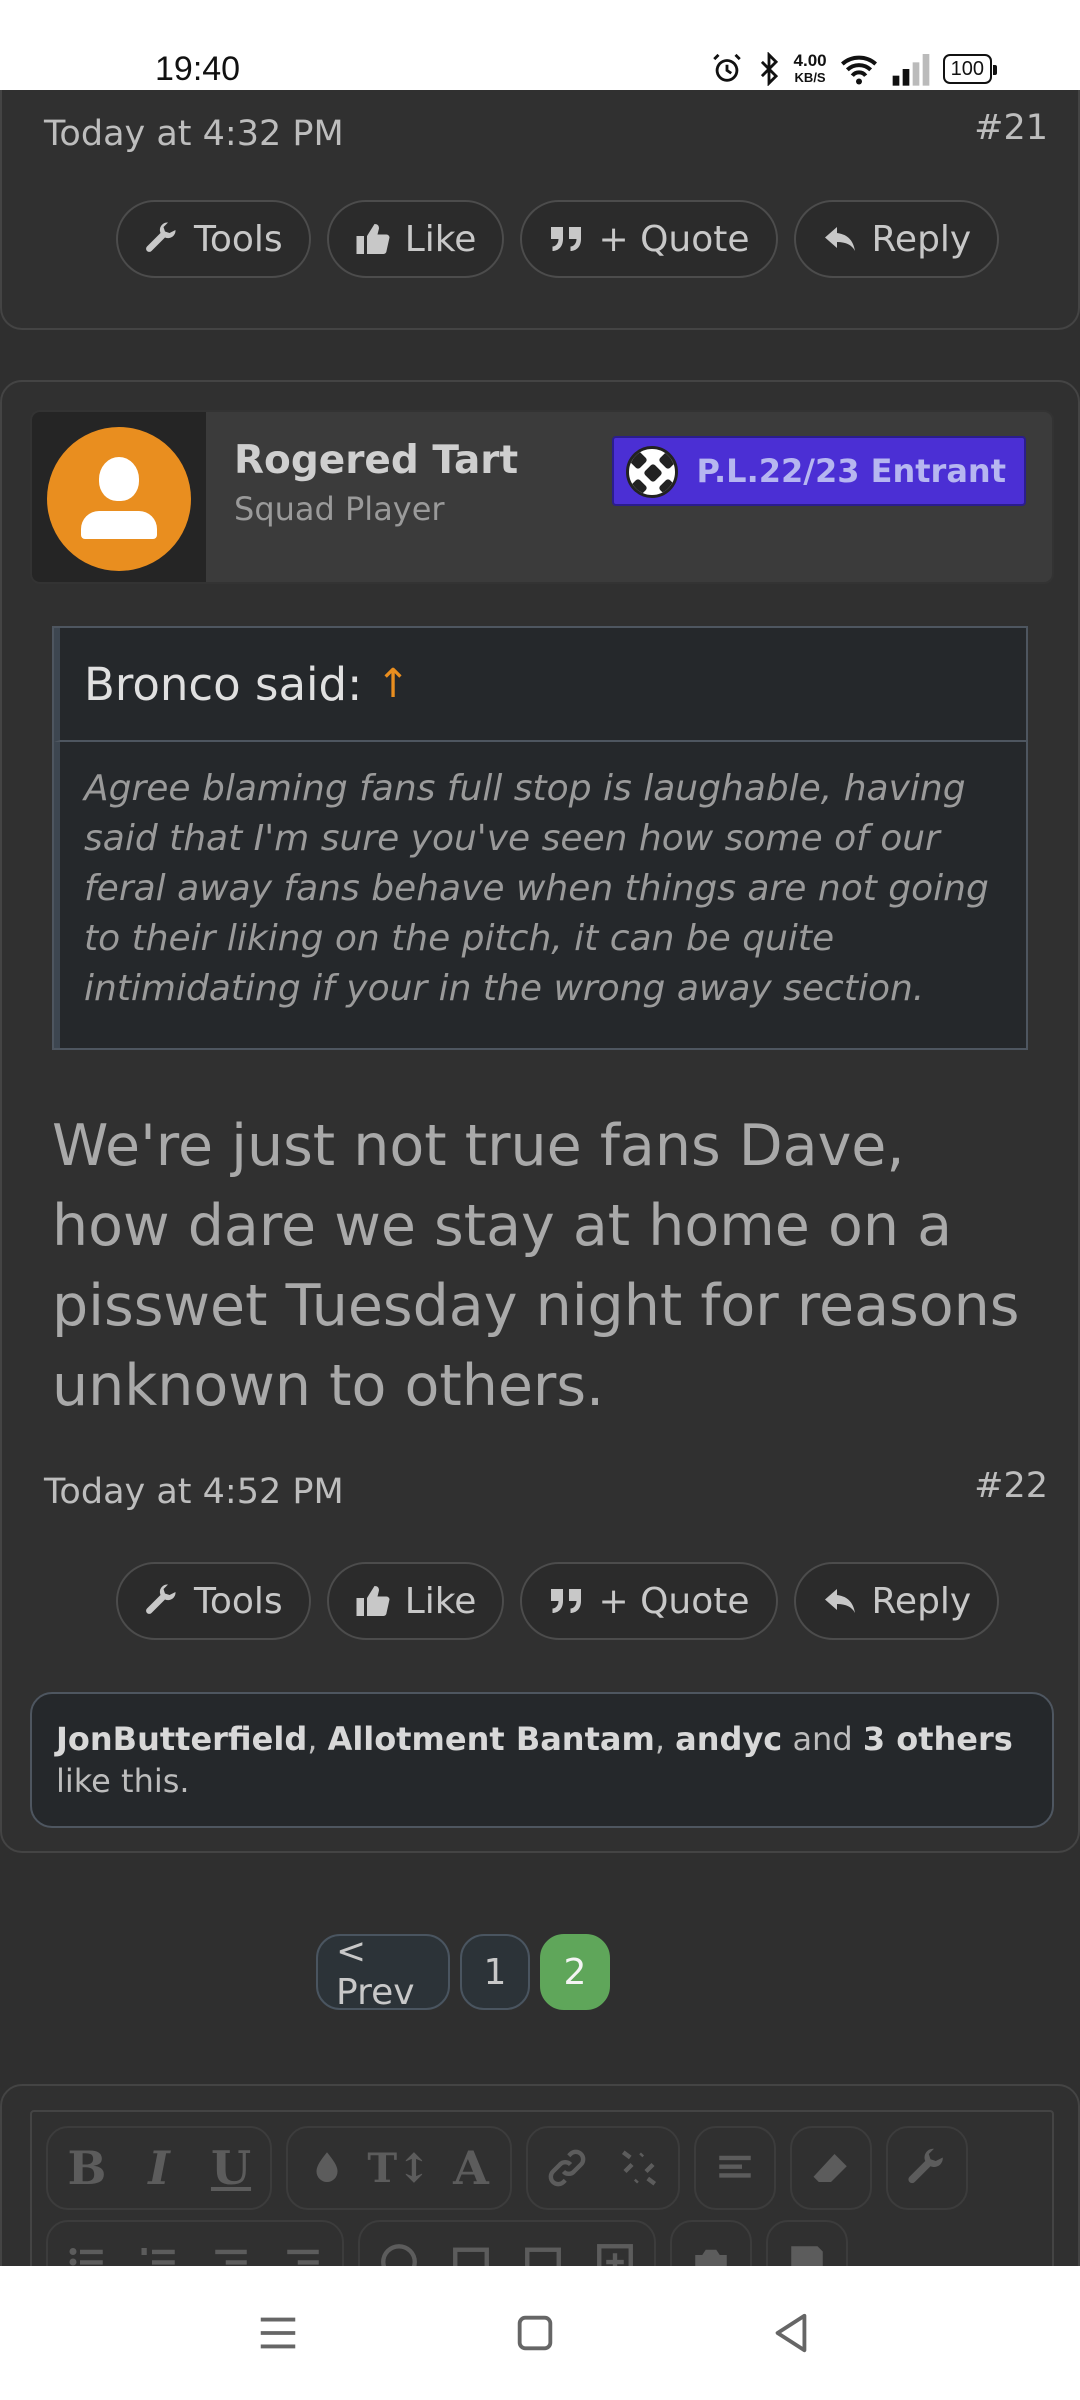  I want to click on avatar-head, so click(119, 479).